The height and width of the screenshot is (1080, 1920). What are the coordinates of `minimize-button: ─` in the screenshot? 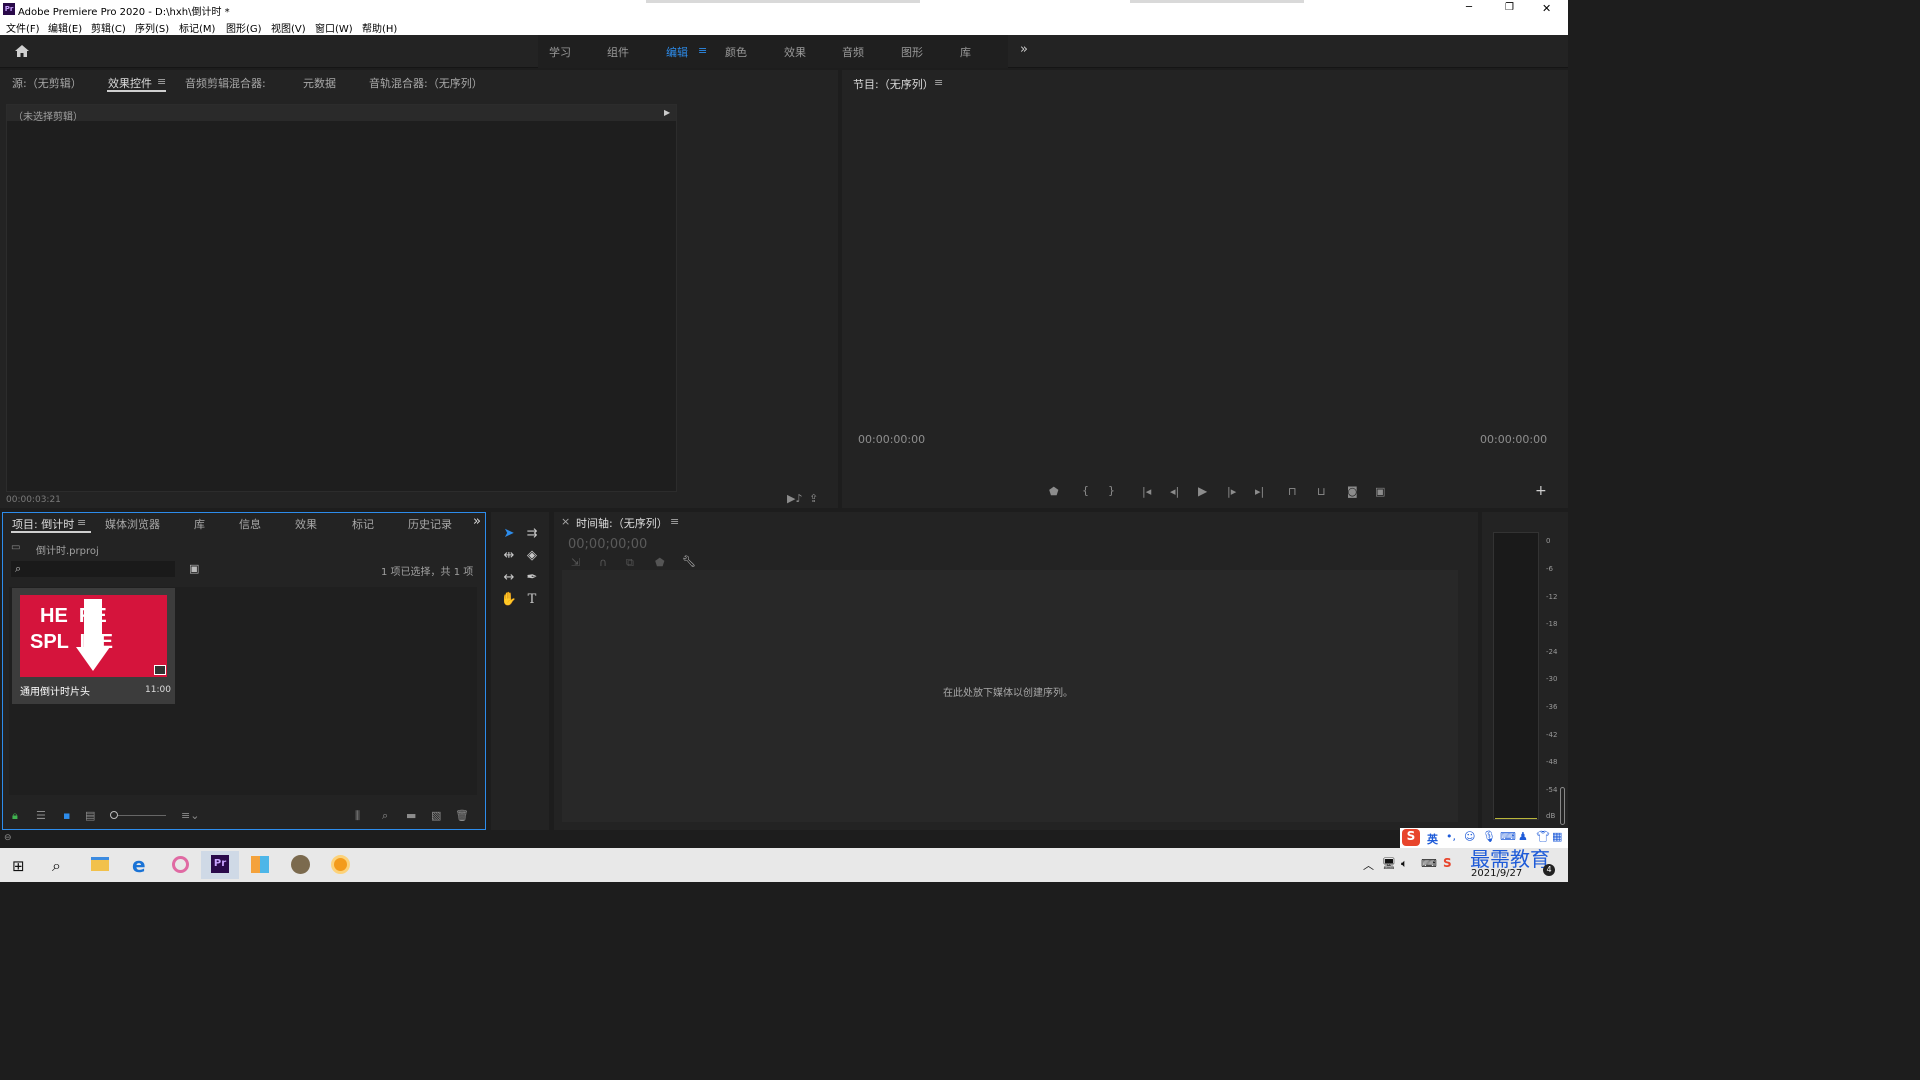 It's located at (1469, 7).